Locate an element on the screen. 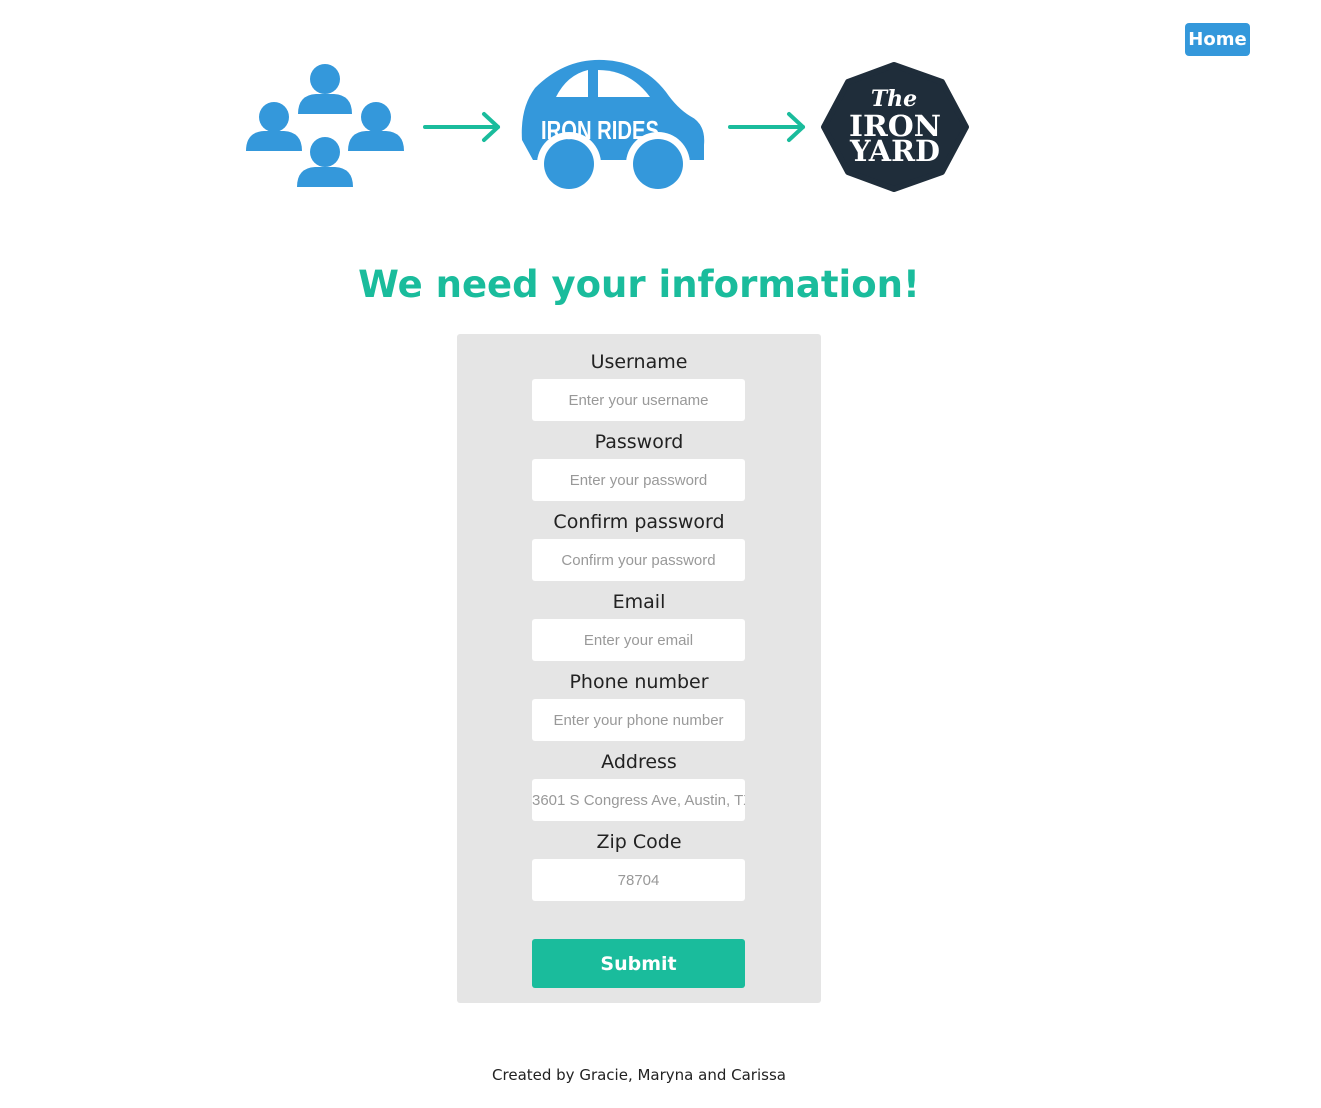  phone-number-input is located at coordinates (638, 720).